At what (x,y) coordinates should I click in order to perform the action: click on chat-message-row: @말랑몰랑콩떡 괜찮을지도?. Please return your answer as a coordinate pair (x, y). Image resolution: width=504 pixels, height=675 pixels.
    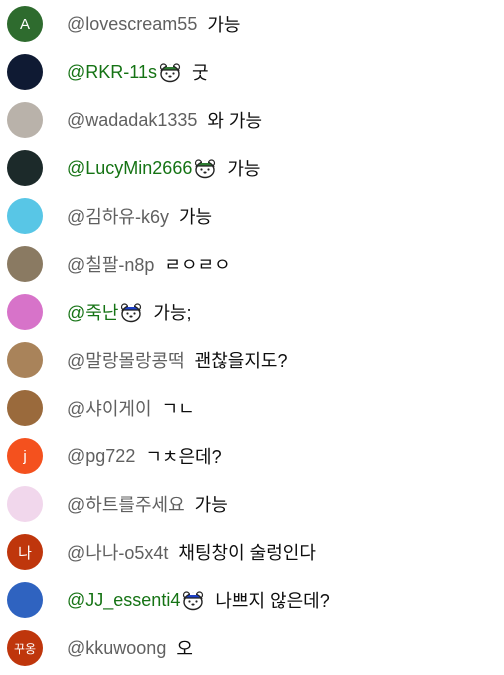
    Looking at the image, I should click on (252, 360).